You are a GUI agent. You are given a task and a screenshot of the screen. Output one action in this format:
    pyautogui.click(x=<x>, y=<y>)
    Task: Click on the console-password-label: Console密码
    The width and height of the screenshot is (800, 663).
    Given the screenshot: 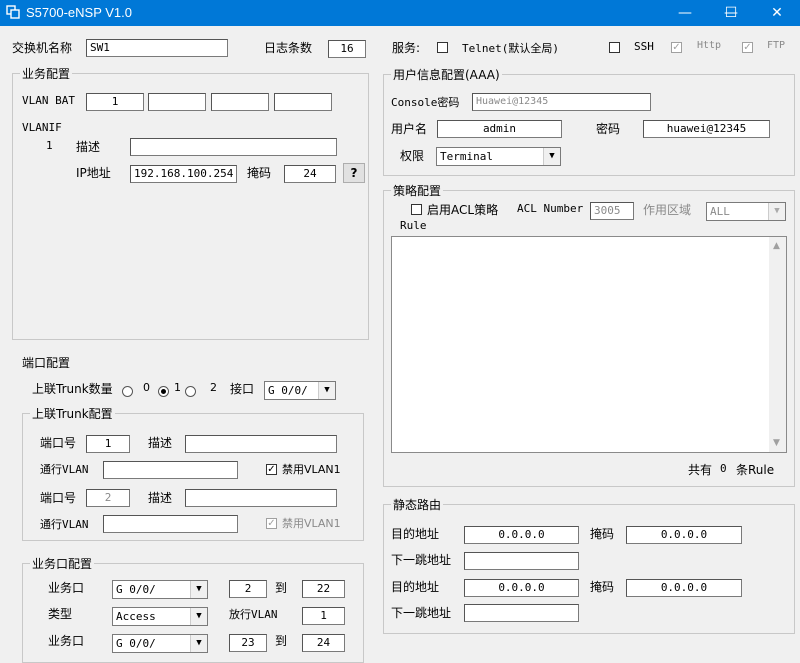 What is the action you would take?
    pyautogui.click(x=425, y=102)
    